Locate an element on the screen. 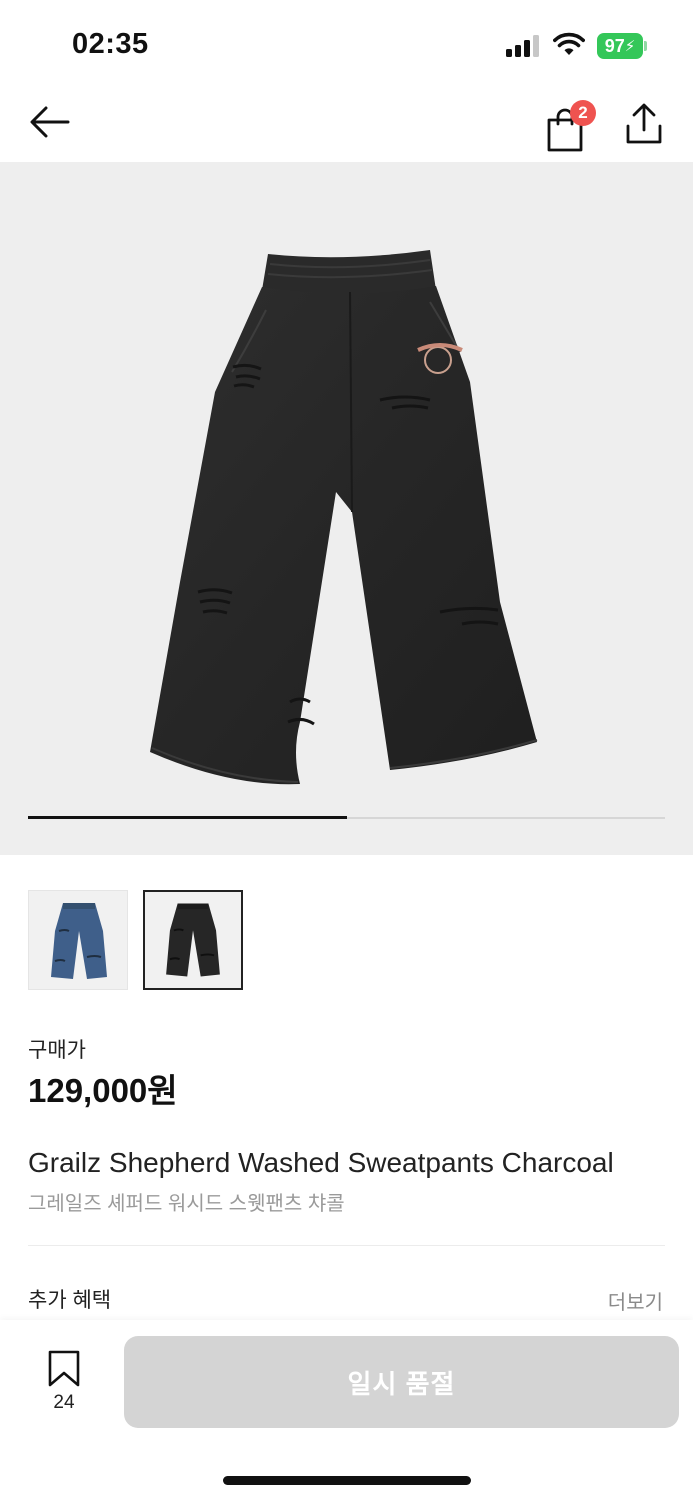 The image size is (693, 1500). status-time: 02:35 is located at coordinates (110, 44).